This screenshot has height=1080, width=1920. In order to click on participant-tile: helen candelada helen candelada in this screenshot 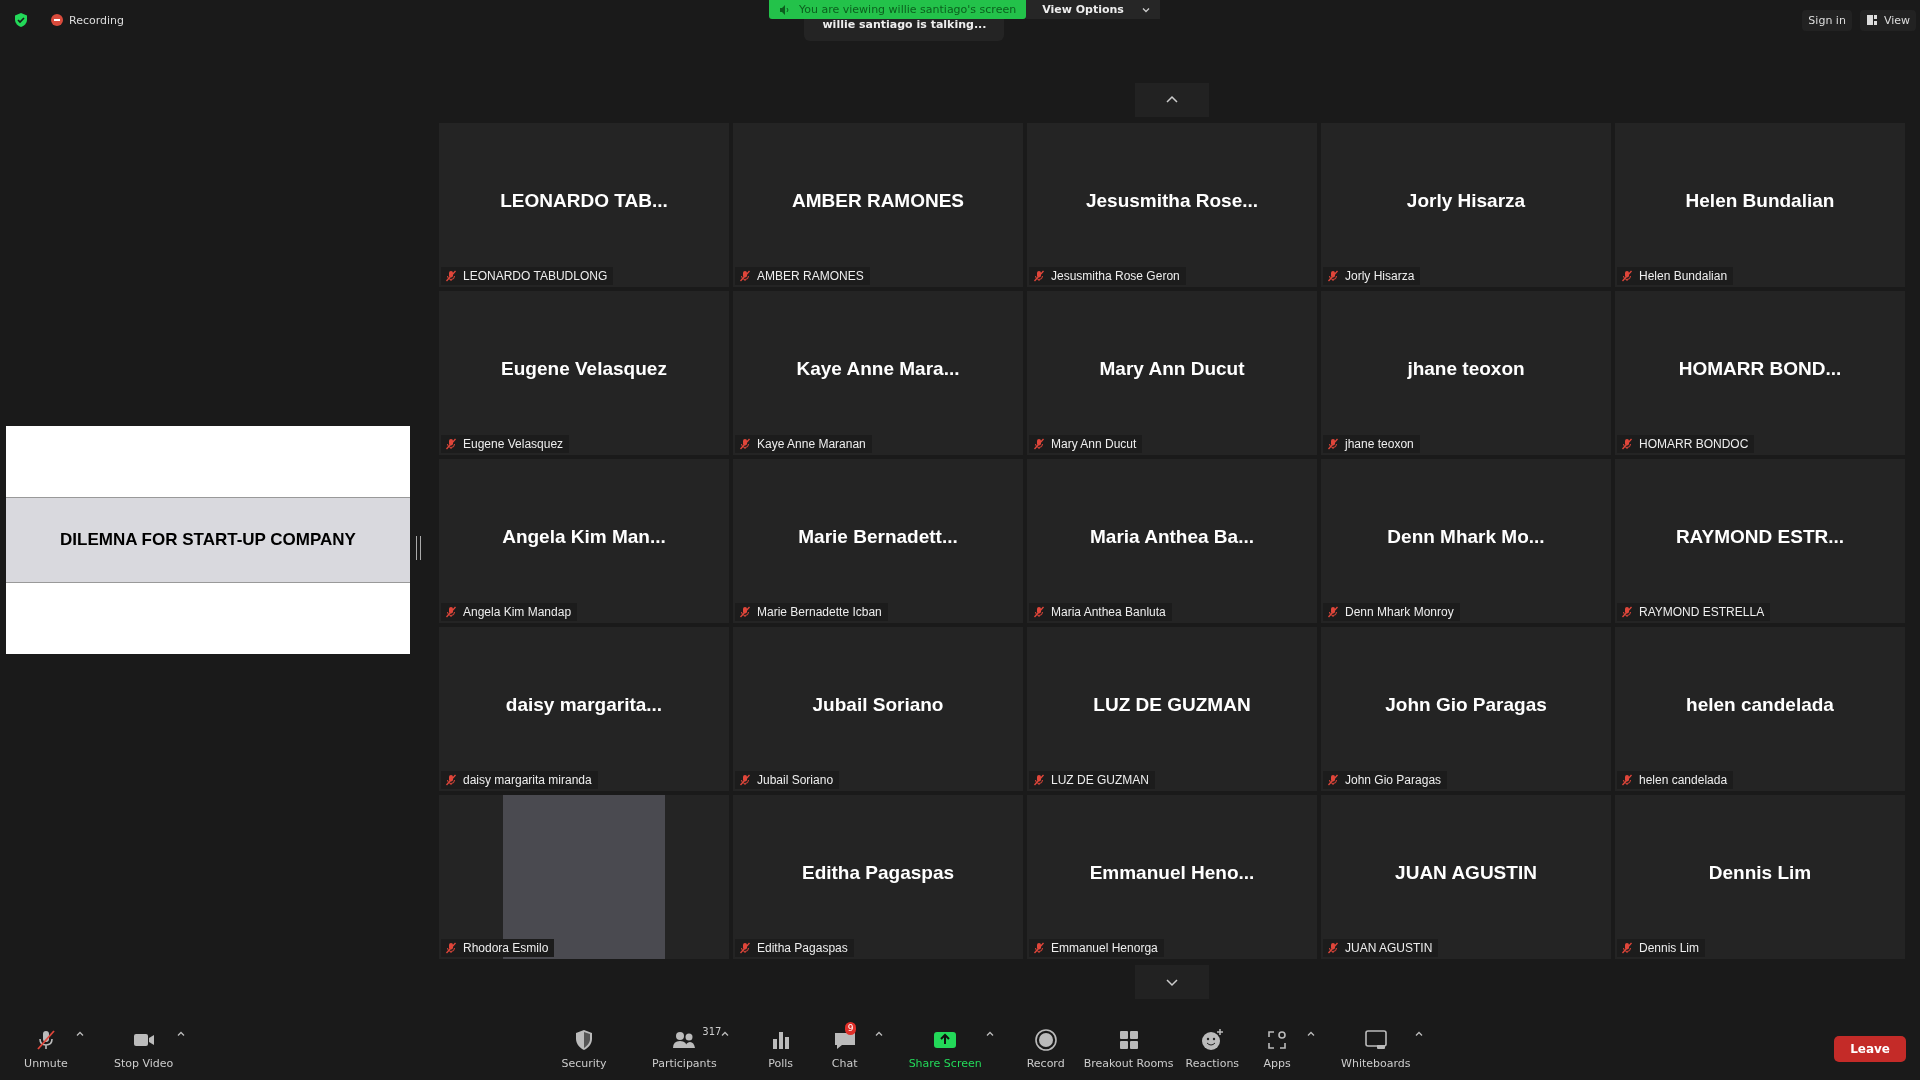, I will do `click(1760, 709)`.